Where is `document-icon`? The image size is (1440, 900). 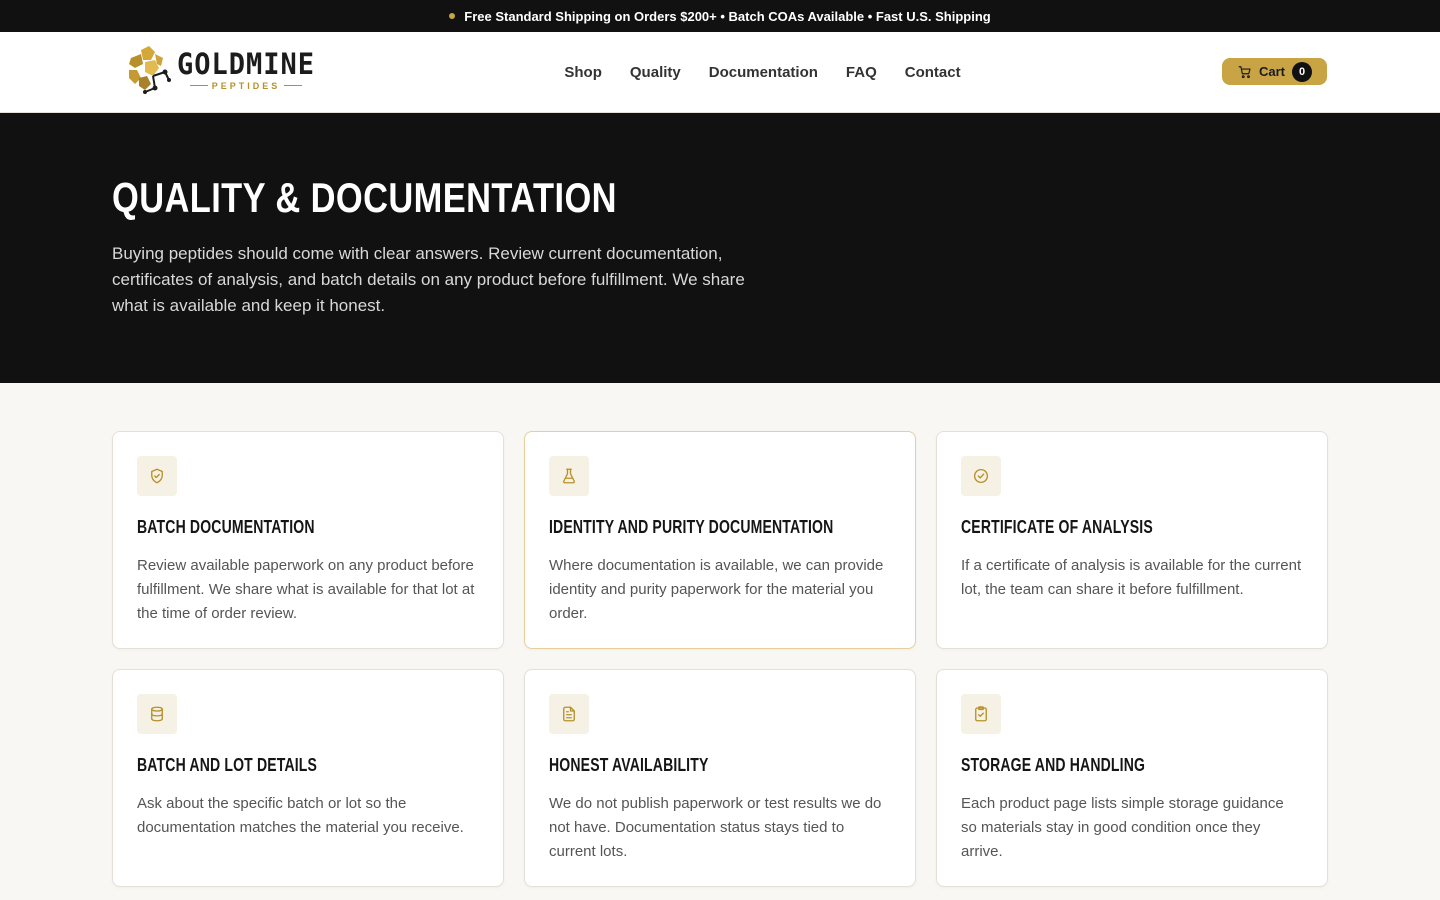 document-icon is located at coordinates (569, 714).